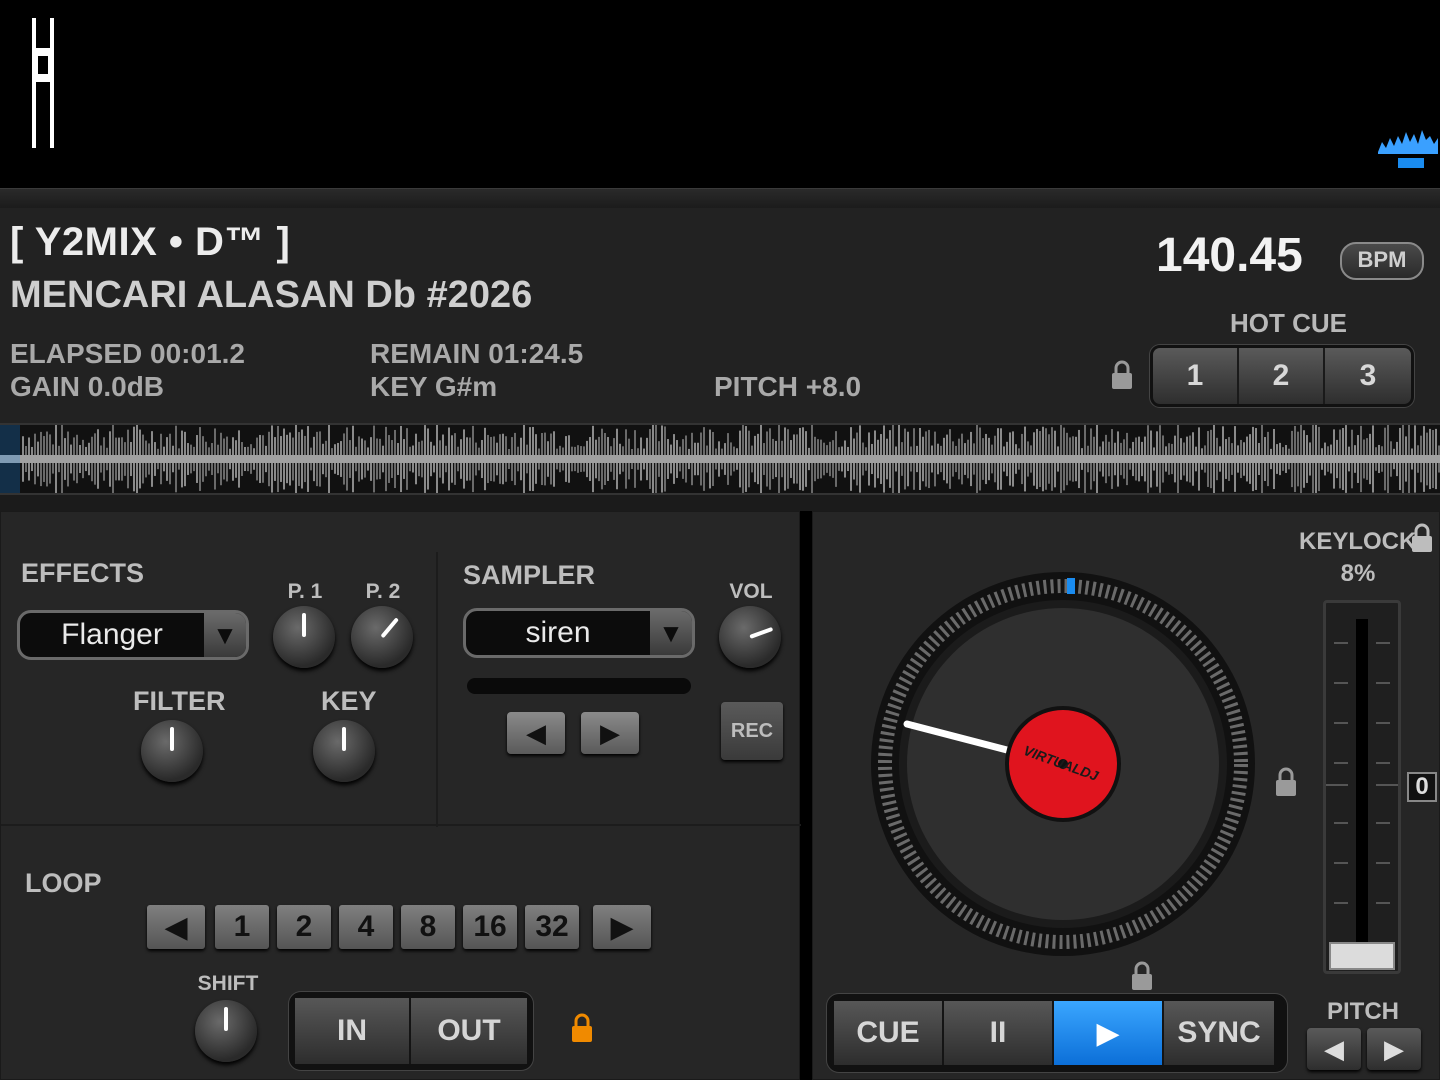 This screenshot has width=1440, height=1080. I want to click on loop-lock-icon, so click(582, 1028).